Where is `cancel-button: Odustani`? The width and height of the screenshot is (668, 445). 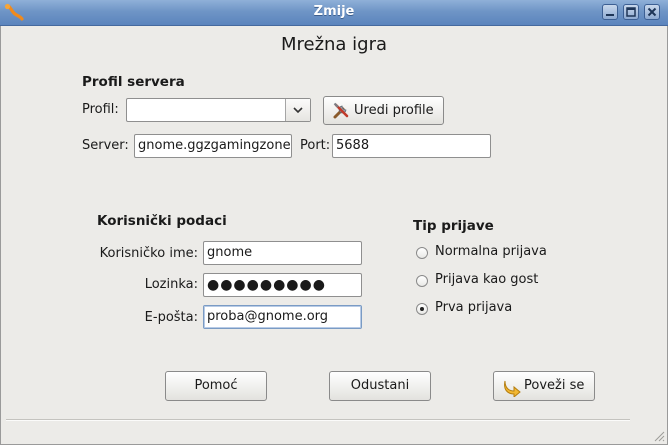
cancel-button: Odustani is located at coordinates (380, 386).